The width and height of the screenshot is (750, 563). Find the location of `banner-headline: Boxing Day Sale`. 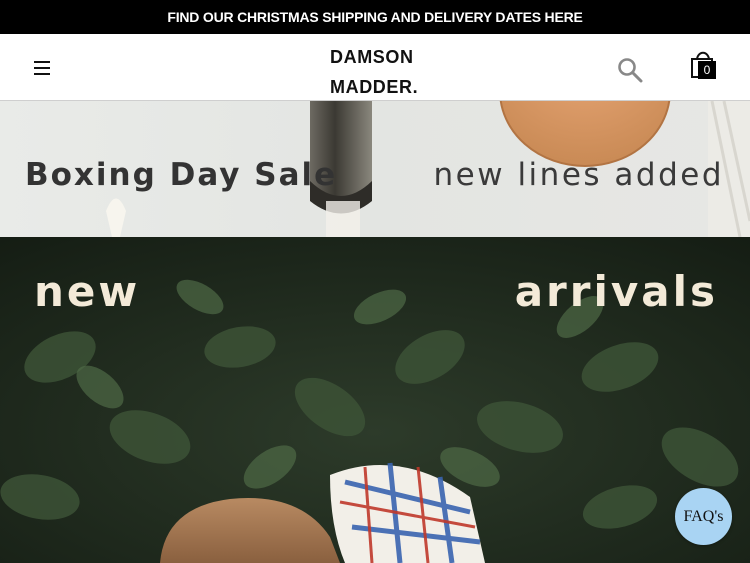

banner-headline: Boxing Day Sale is located at coordinates (181, 175).